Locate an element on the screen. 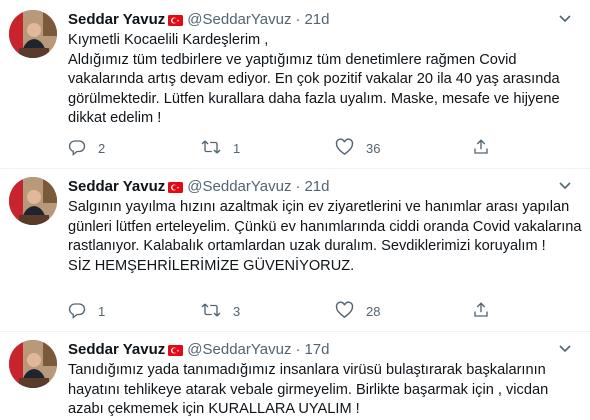 Image resolution: width=590 pixels, height=420 pixels. retweet-button: 3 is located at coordinates (220, 311).